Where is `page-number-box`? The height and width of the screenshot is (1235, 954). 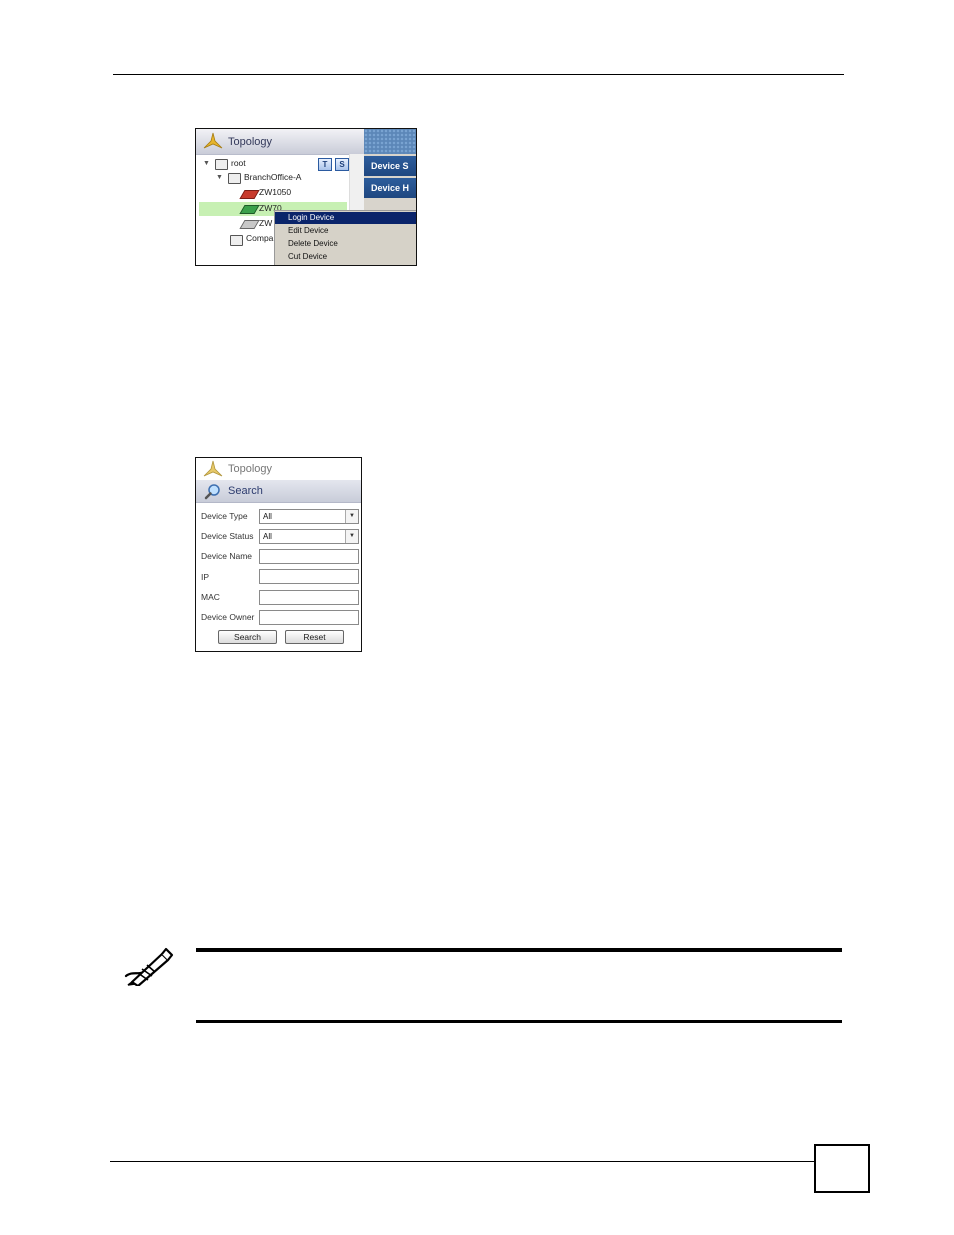
page-number-box is located at coordinates (842, 1168).